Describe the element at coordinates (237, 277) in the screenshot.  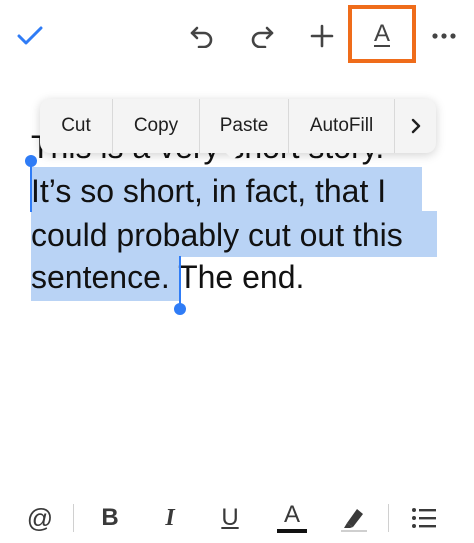
I see `unselected-text: The end.` at that location.